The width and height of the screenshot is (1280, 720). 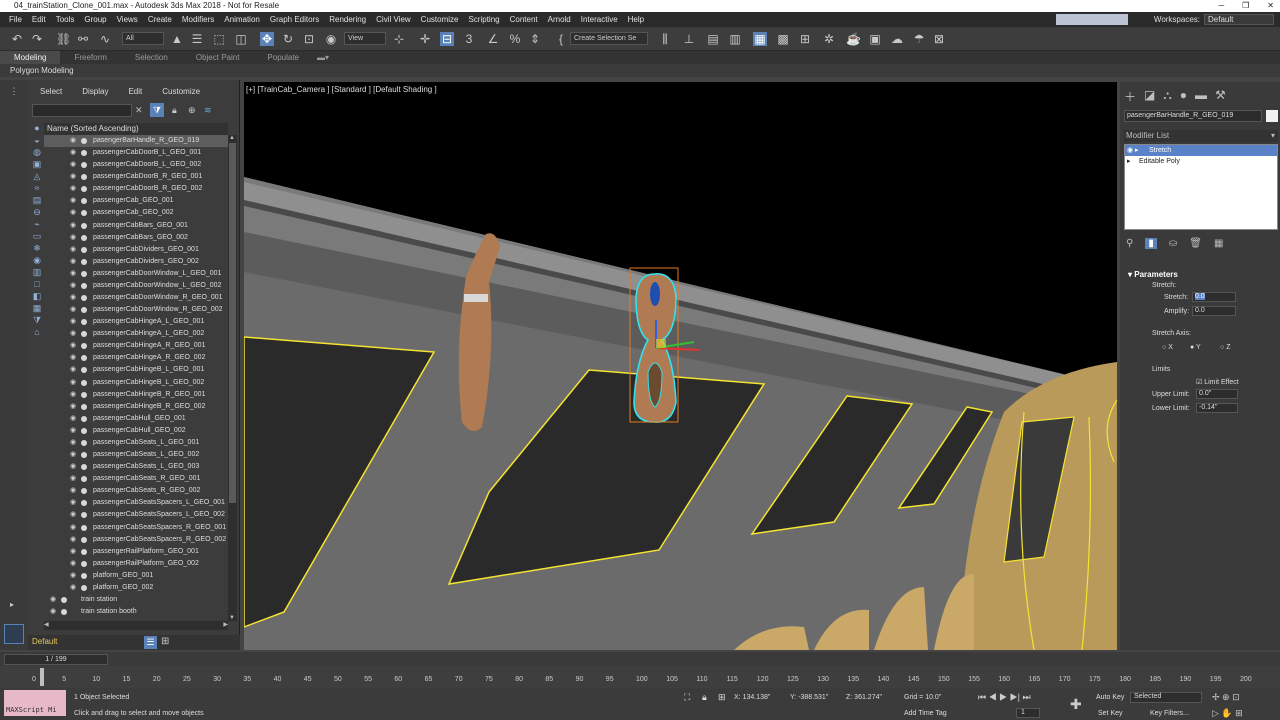 What do you see at coordinates (37, 200) in the screenshot?
I see `display-groups-icon: ▤` at bounding box center [37, 200].